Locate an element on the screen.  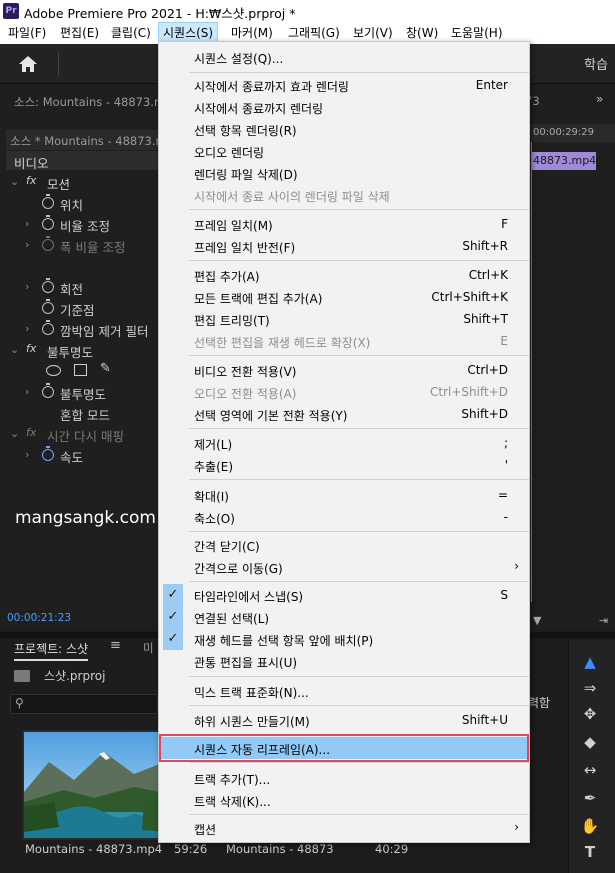
effect-position-label: 위치 is located at coordinates (72, 205).